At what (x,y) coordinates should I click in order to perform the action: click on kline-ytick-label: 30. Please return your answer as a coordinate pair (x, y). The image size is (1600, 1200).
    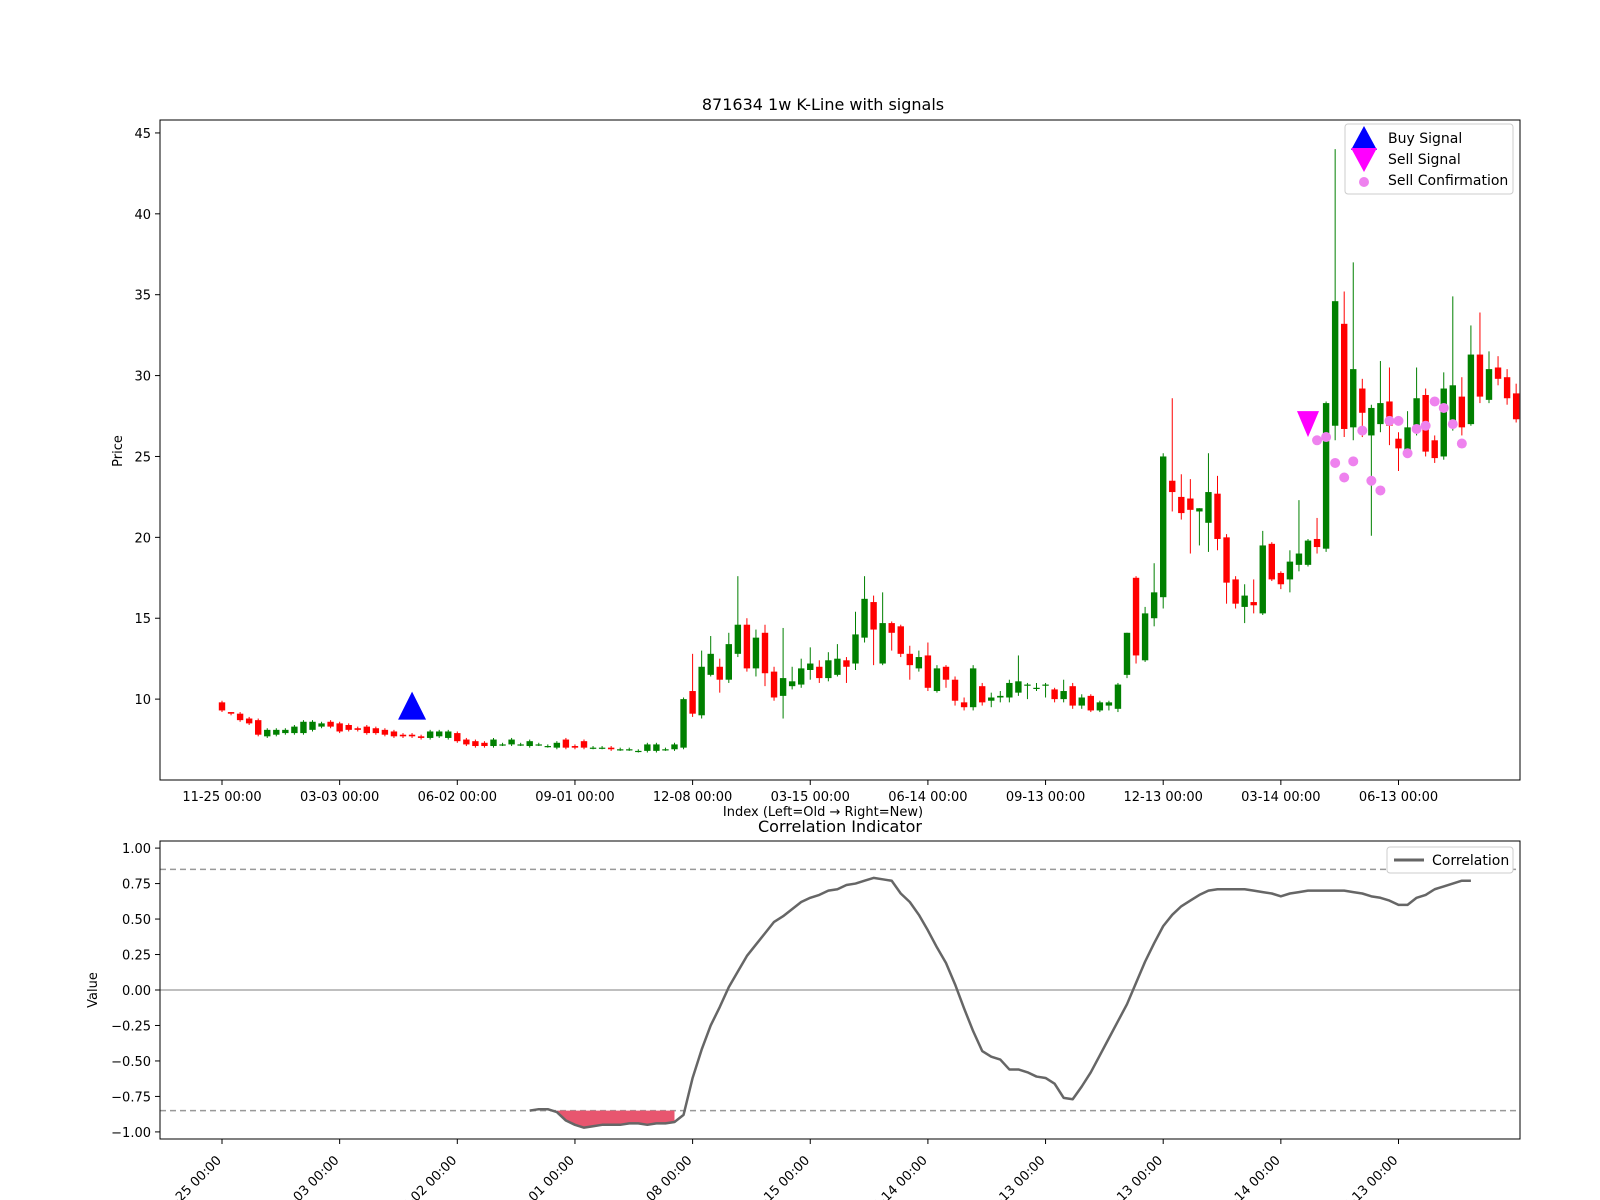
    Looking at the image, I should click on (142, 377).